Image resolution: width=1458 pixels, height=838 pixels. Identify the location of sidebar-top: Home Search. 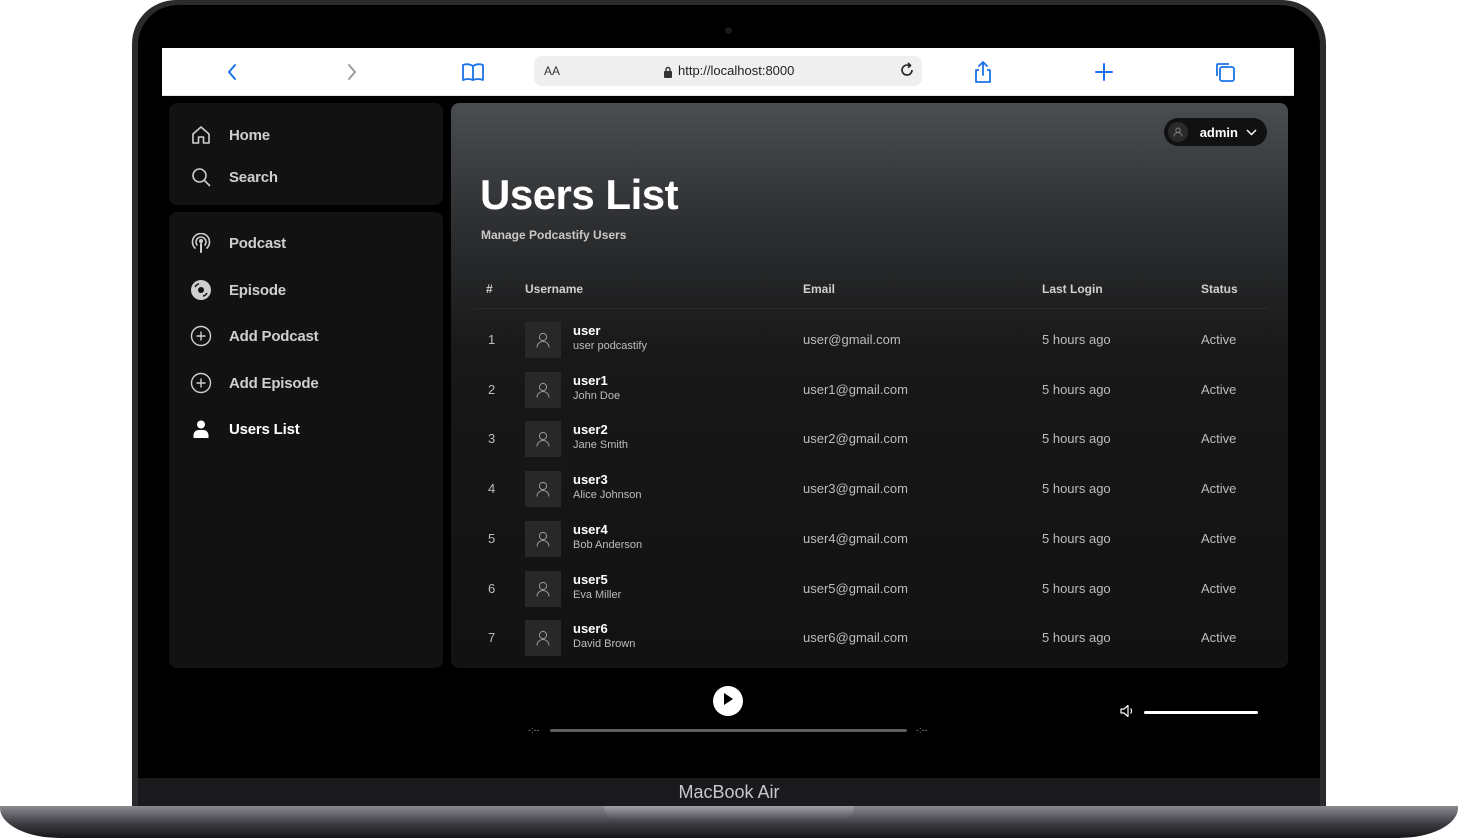
(306, 154).